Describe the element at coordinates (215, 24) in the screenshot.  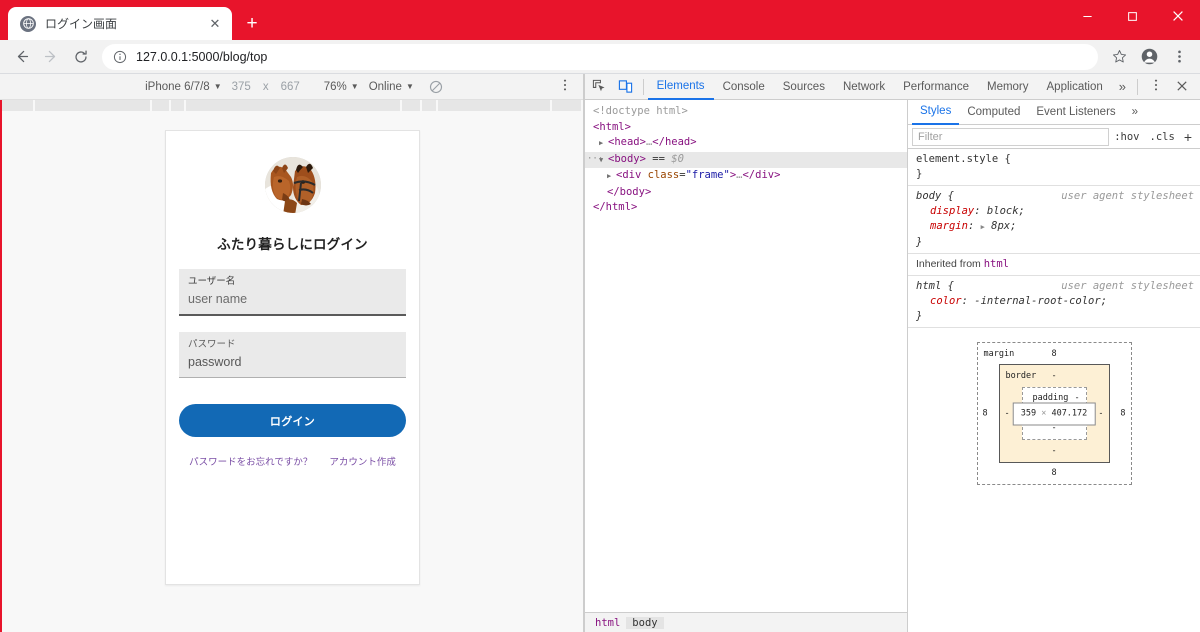
I see `close-icon: ✕` at that location.